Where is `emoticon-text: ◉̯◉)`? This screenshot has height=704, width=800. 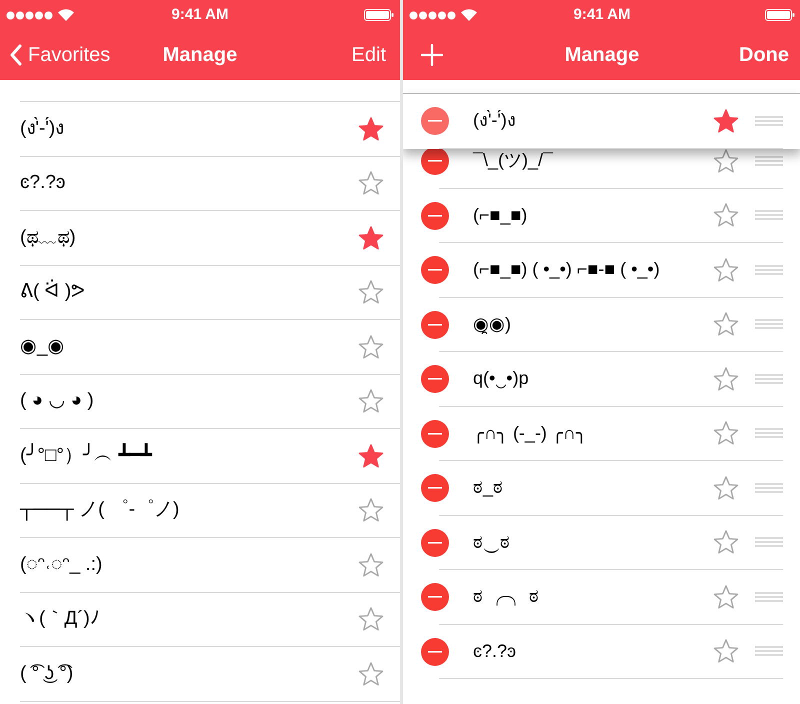 emoticon-text: ◉̯◉) is located at coordinates (492, 324).